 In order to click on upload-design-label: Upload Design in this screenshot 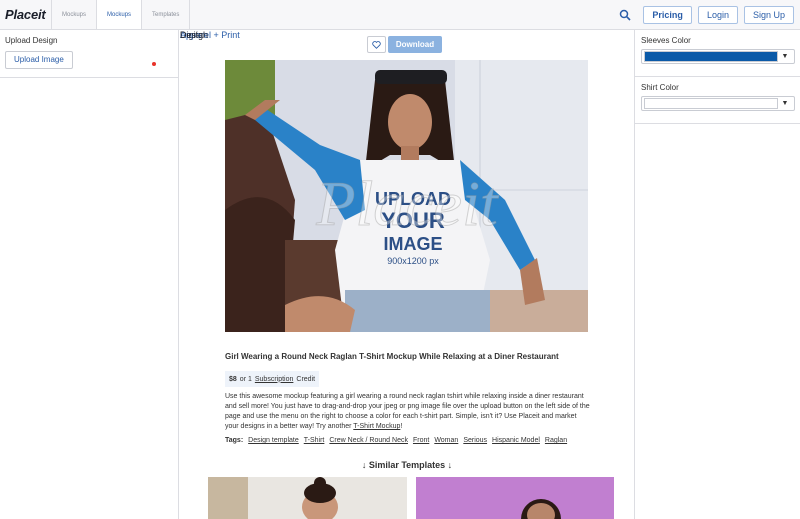, I will do `click(31, 40)`.